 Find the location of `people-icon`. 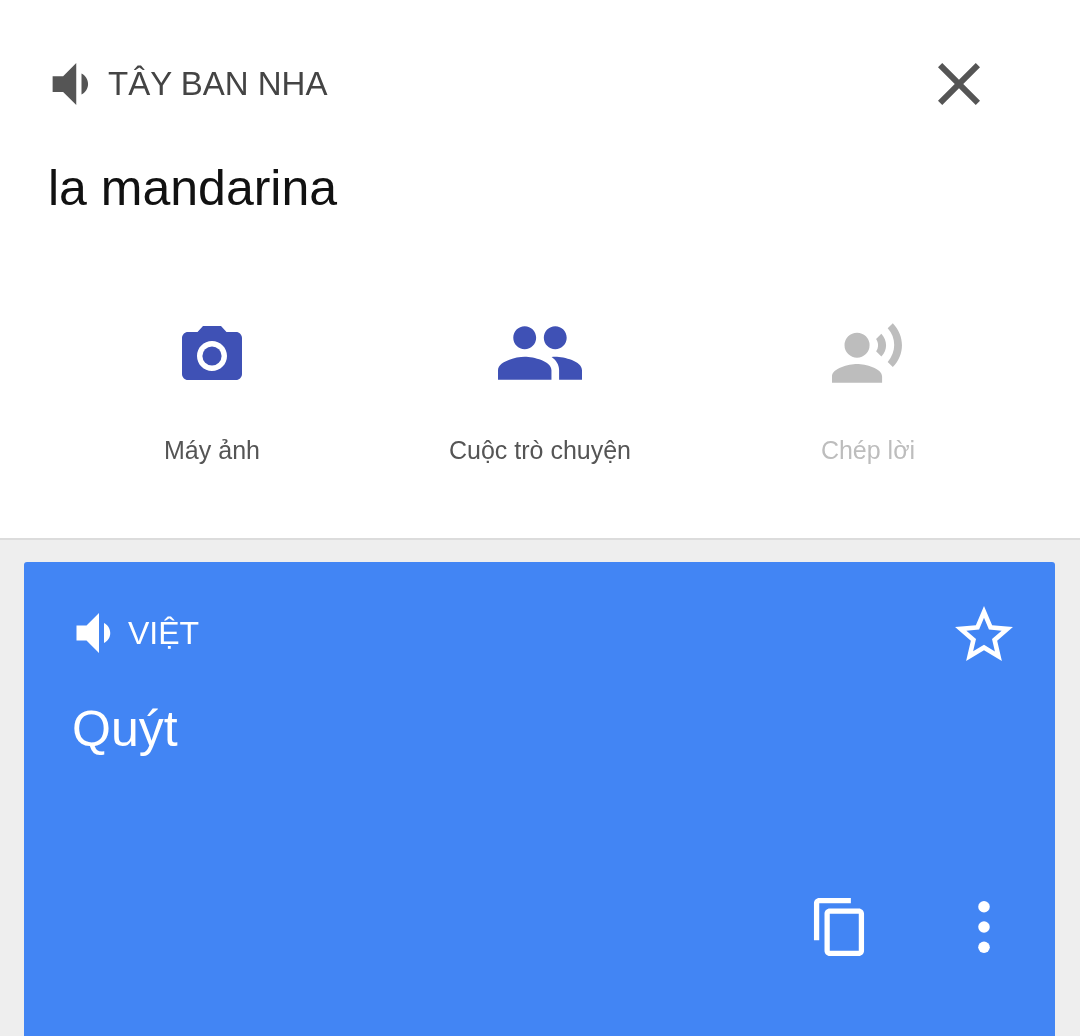

people-icon is located at coordinates (540, 353).